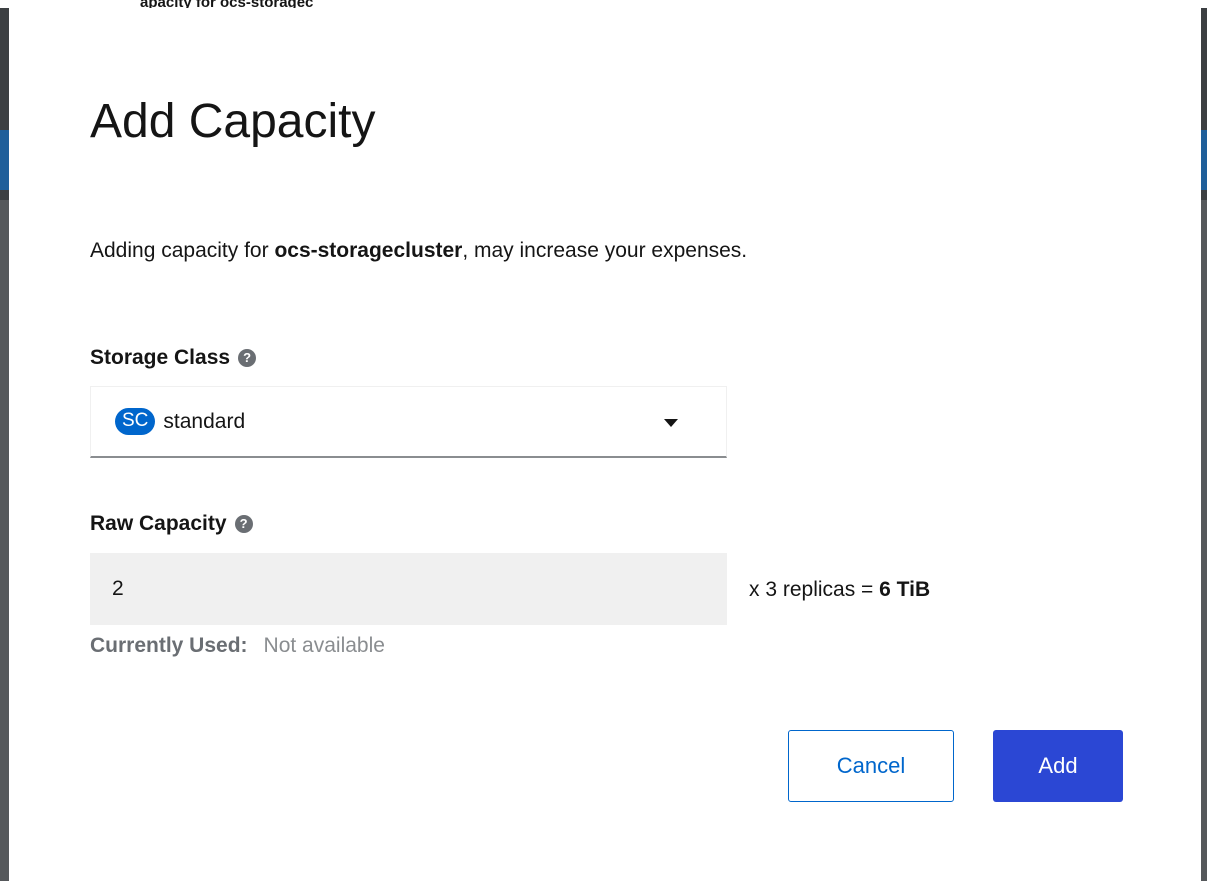 This screenshot has width=1207, height=881. What do you see at coordinates (368, 250) in the screenshot?
I see `description-cluster-name: ocs-storagecluster` at bounding box center [368, 250].